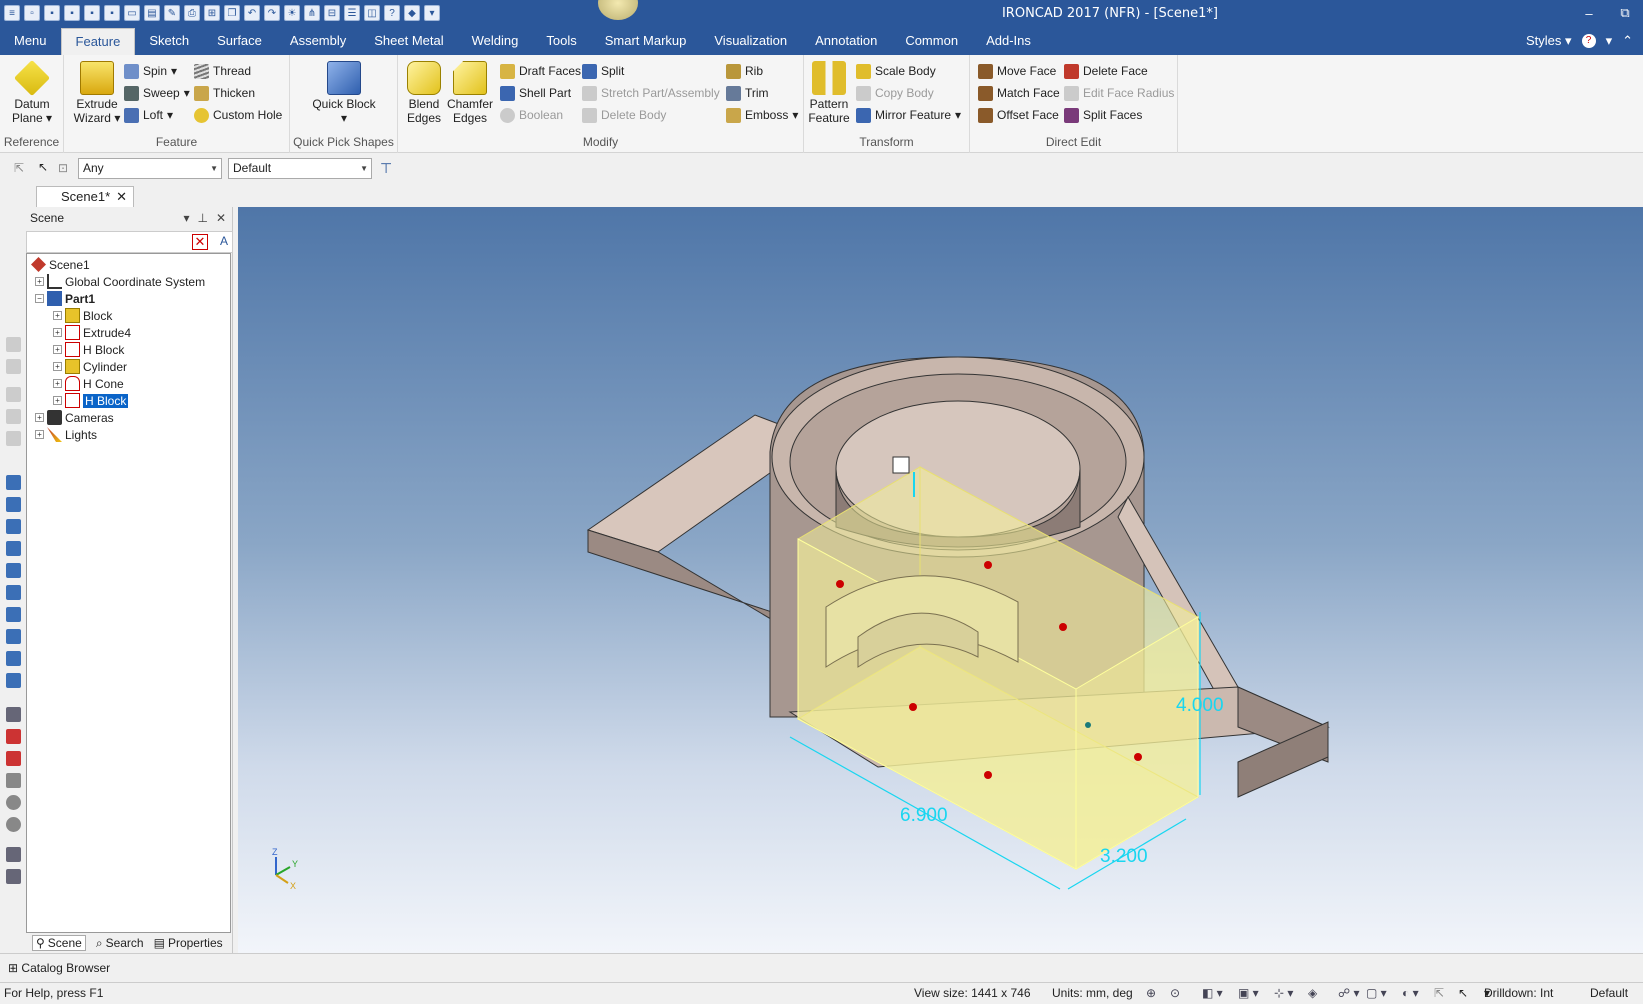 This screenshot has height=1004, width=1643. What do you see at coordinates (1609, 41) in the screenshot?
I see `help-dropdown-icon: ▾` at bounding box center [1609, 41].